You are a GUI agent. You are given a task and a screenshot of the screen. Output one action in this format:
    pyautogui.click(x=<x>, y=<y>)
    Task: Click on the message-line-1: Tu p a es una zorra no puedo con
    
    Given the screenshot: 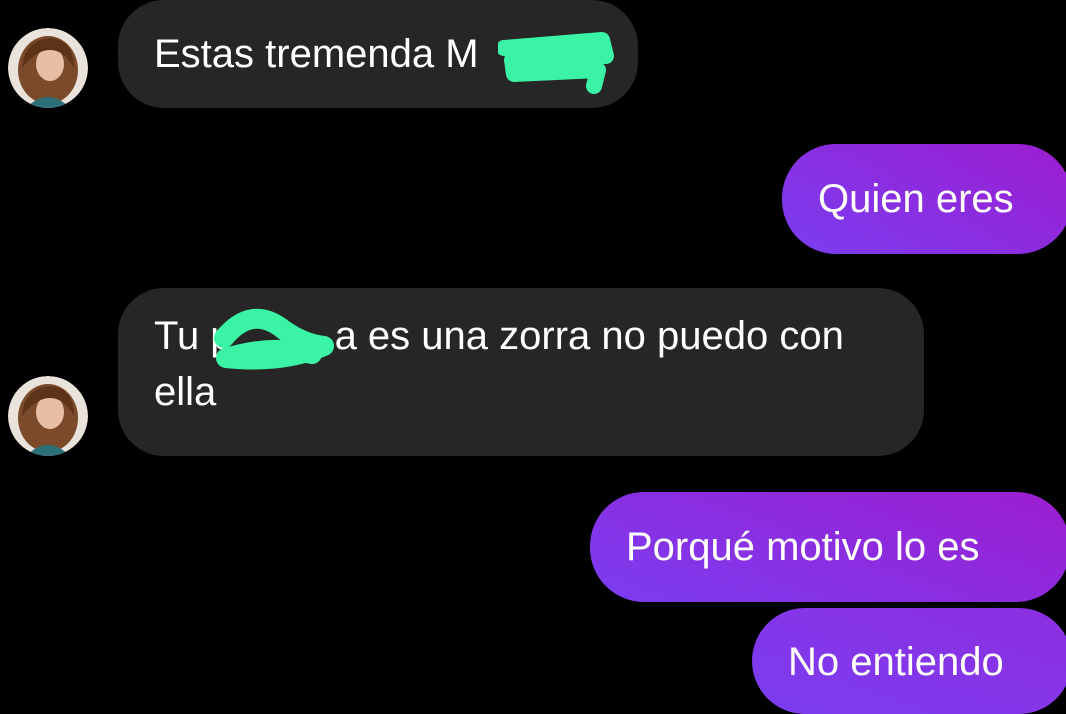 What is the action you would take?
    pyautogui.click(x=521, y=336)
    